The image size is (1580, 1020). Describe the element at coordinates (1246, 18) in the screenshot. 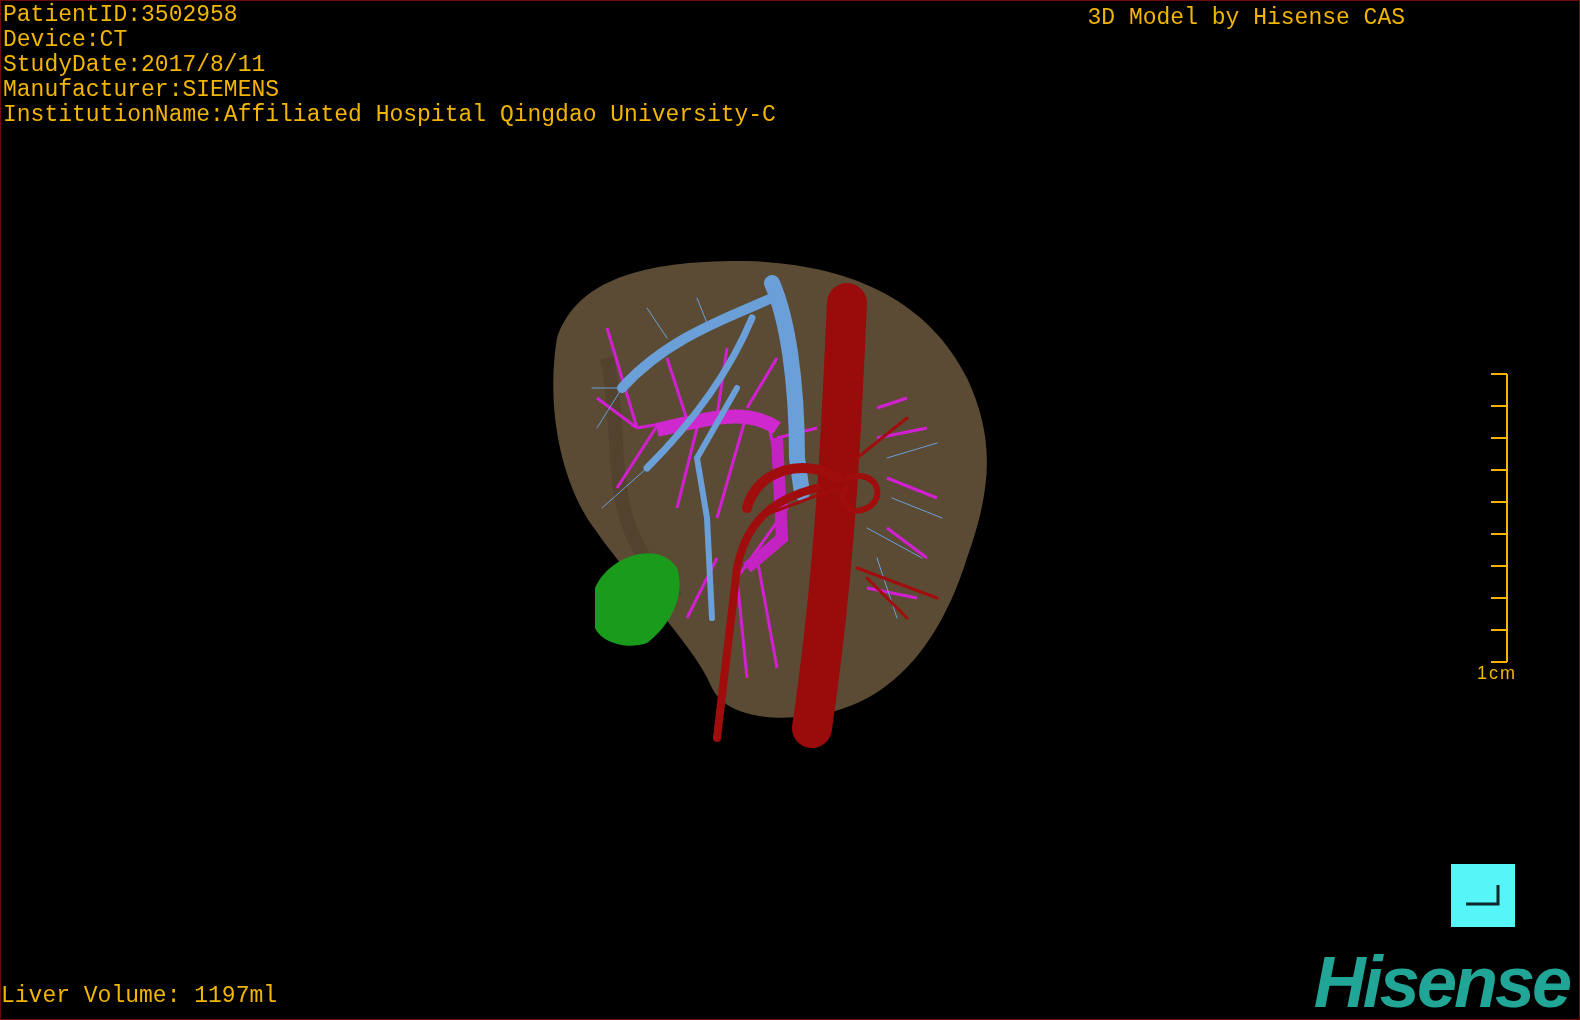

I see `viewer-title: 3D Model by Hisense CAS` at that location.